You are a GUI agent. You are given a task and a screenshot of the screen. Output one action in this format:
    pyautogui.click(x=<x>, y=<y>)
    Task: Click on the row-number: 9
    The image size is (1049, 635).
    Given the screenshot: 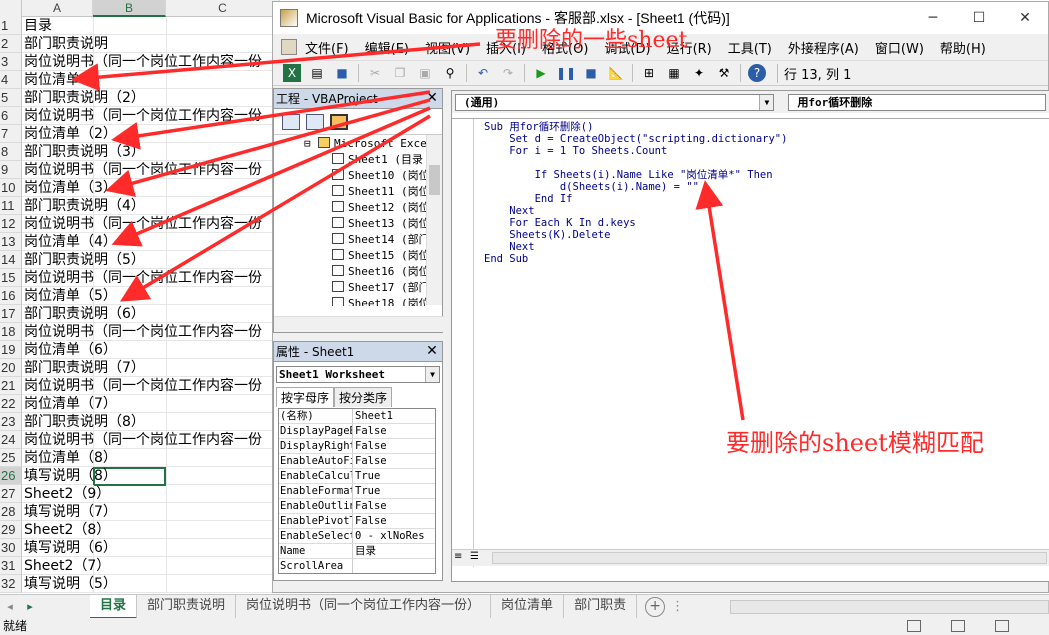 What is the action you would take?
    pyautogui.click(x=11, y=170)
    